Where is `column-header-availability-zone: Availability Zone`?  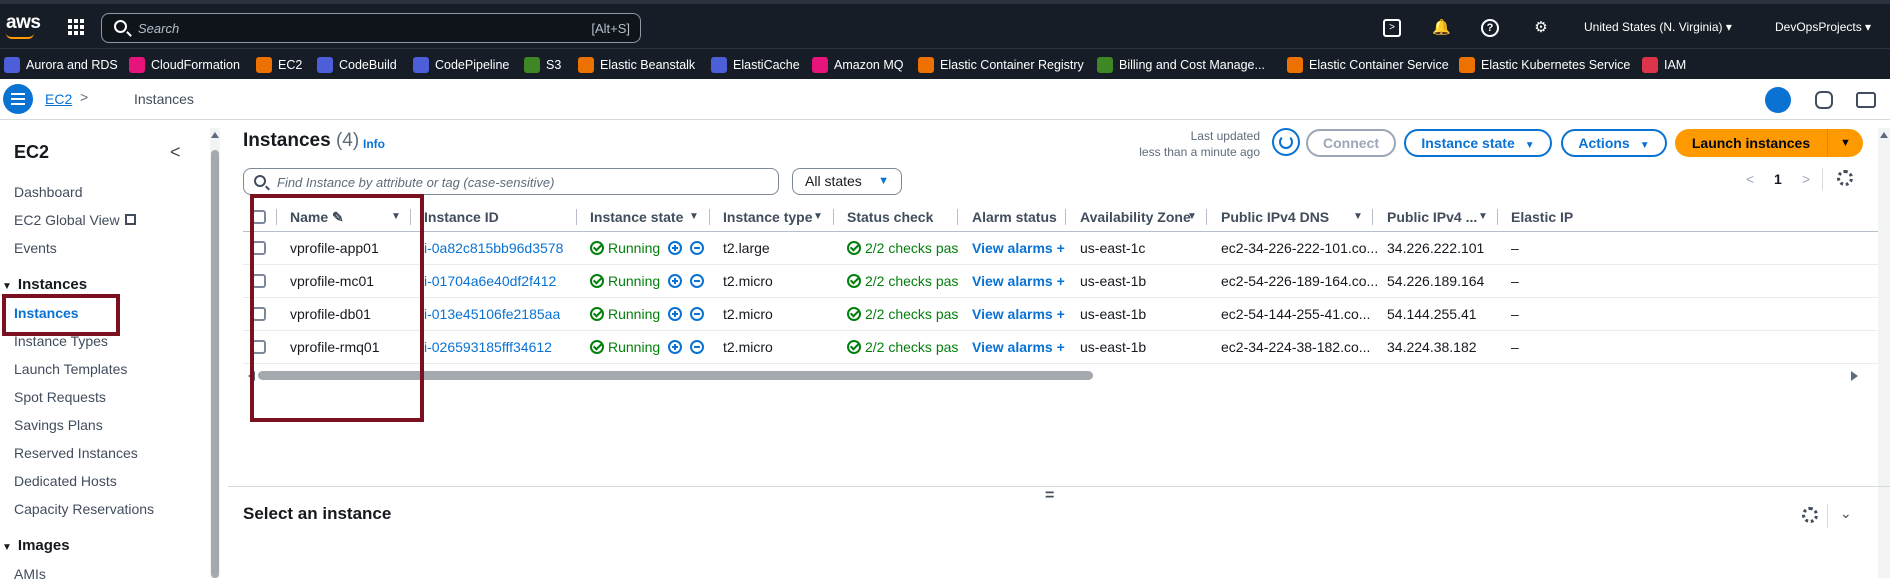
column-header-availability-zone: Availability Zone is located at coordinates (1135, 217).